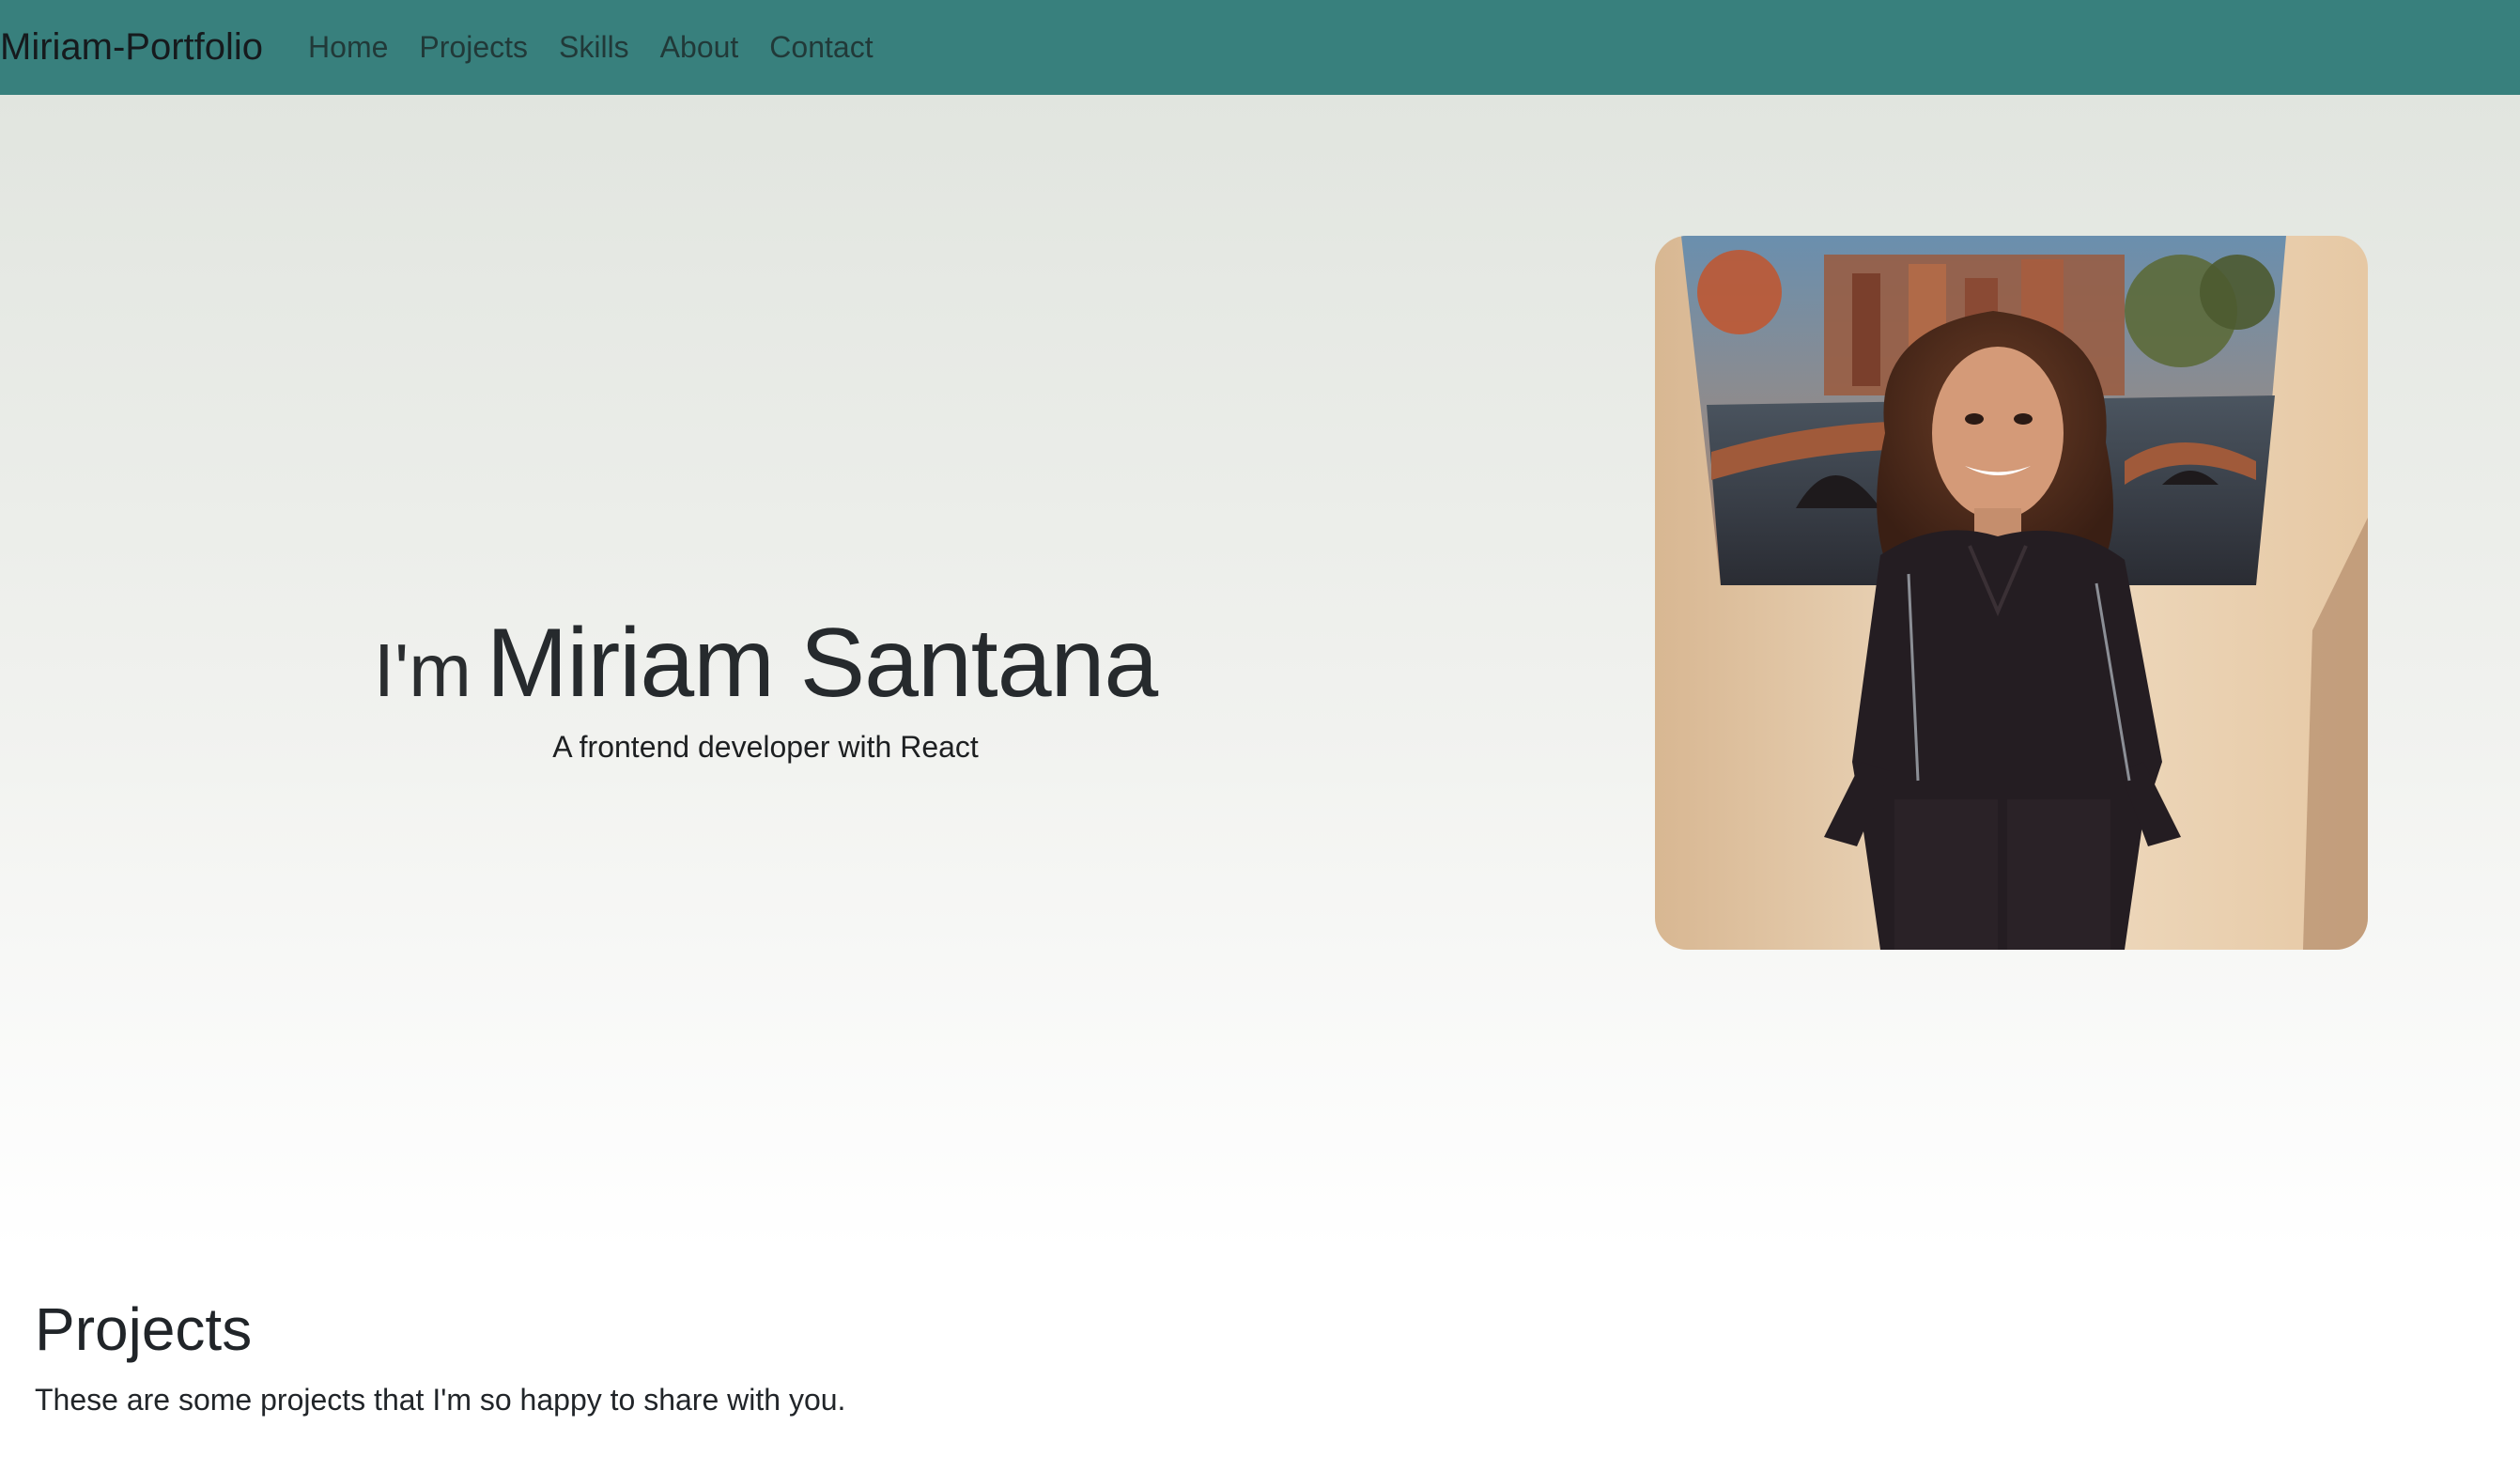  I want to click on hero-name: Miriam Santana, so click(822, 663).